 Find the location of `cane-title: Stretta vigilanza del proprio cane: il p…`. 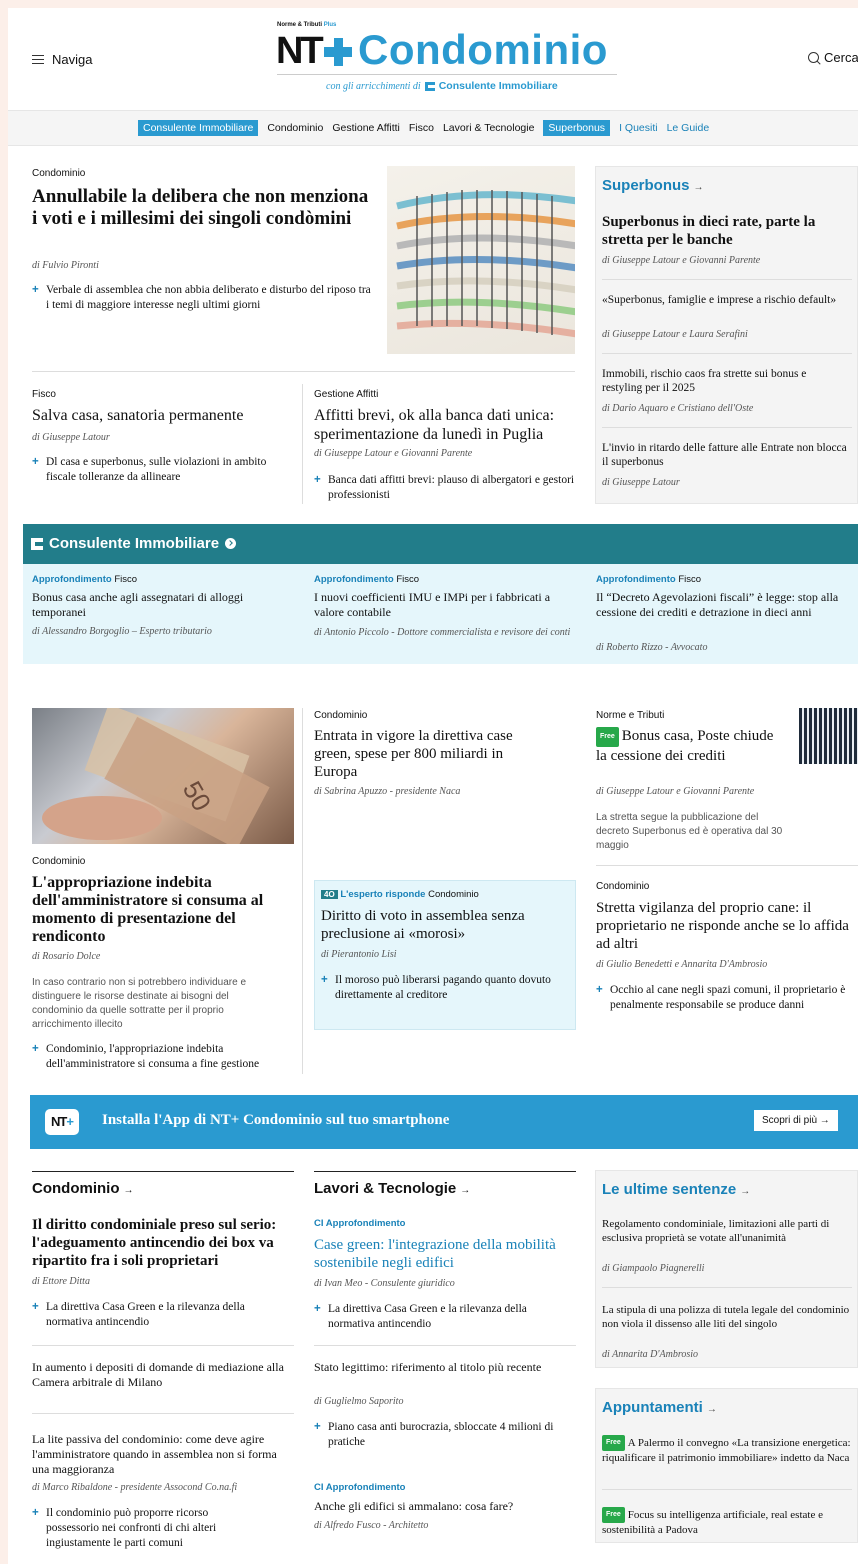

cane-title: Stretta vigilanza del proprio cane: il p… is located at coordinates (727, 926).